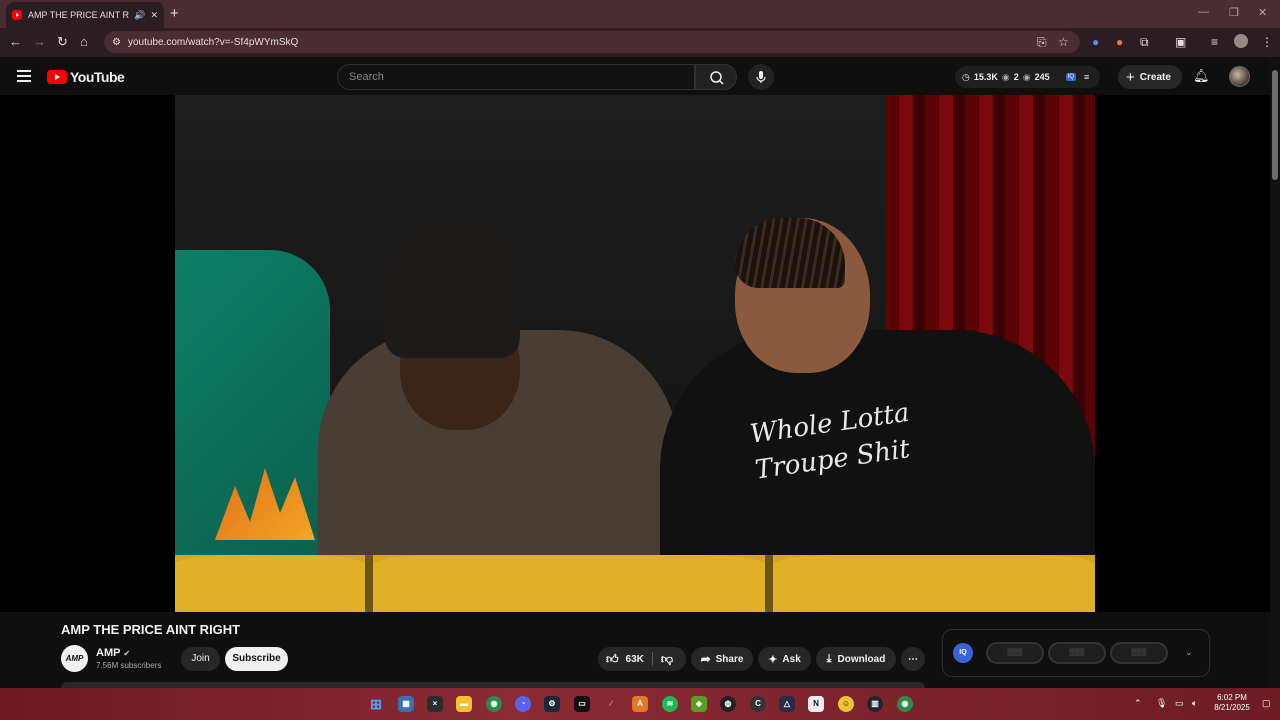  Describe the element at coordinates (139, 15) in the screenshot. I see `speaker-icon: 🔊` at that location.